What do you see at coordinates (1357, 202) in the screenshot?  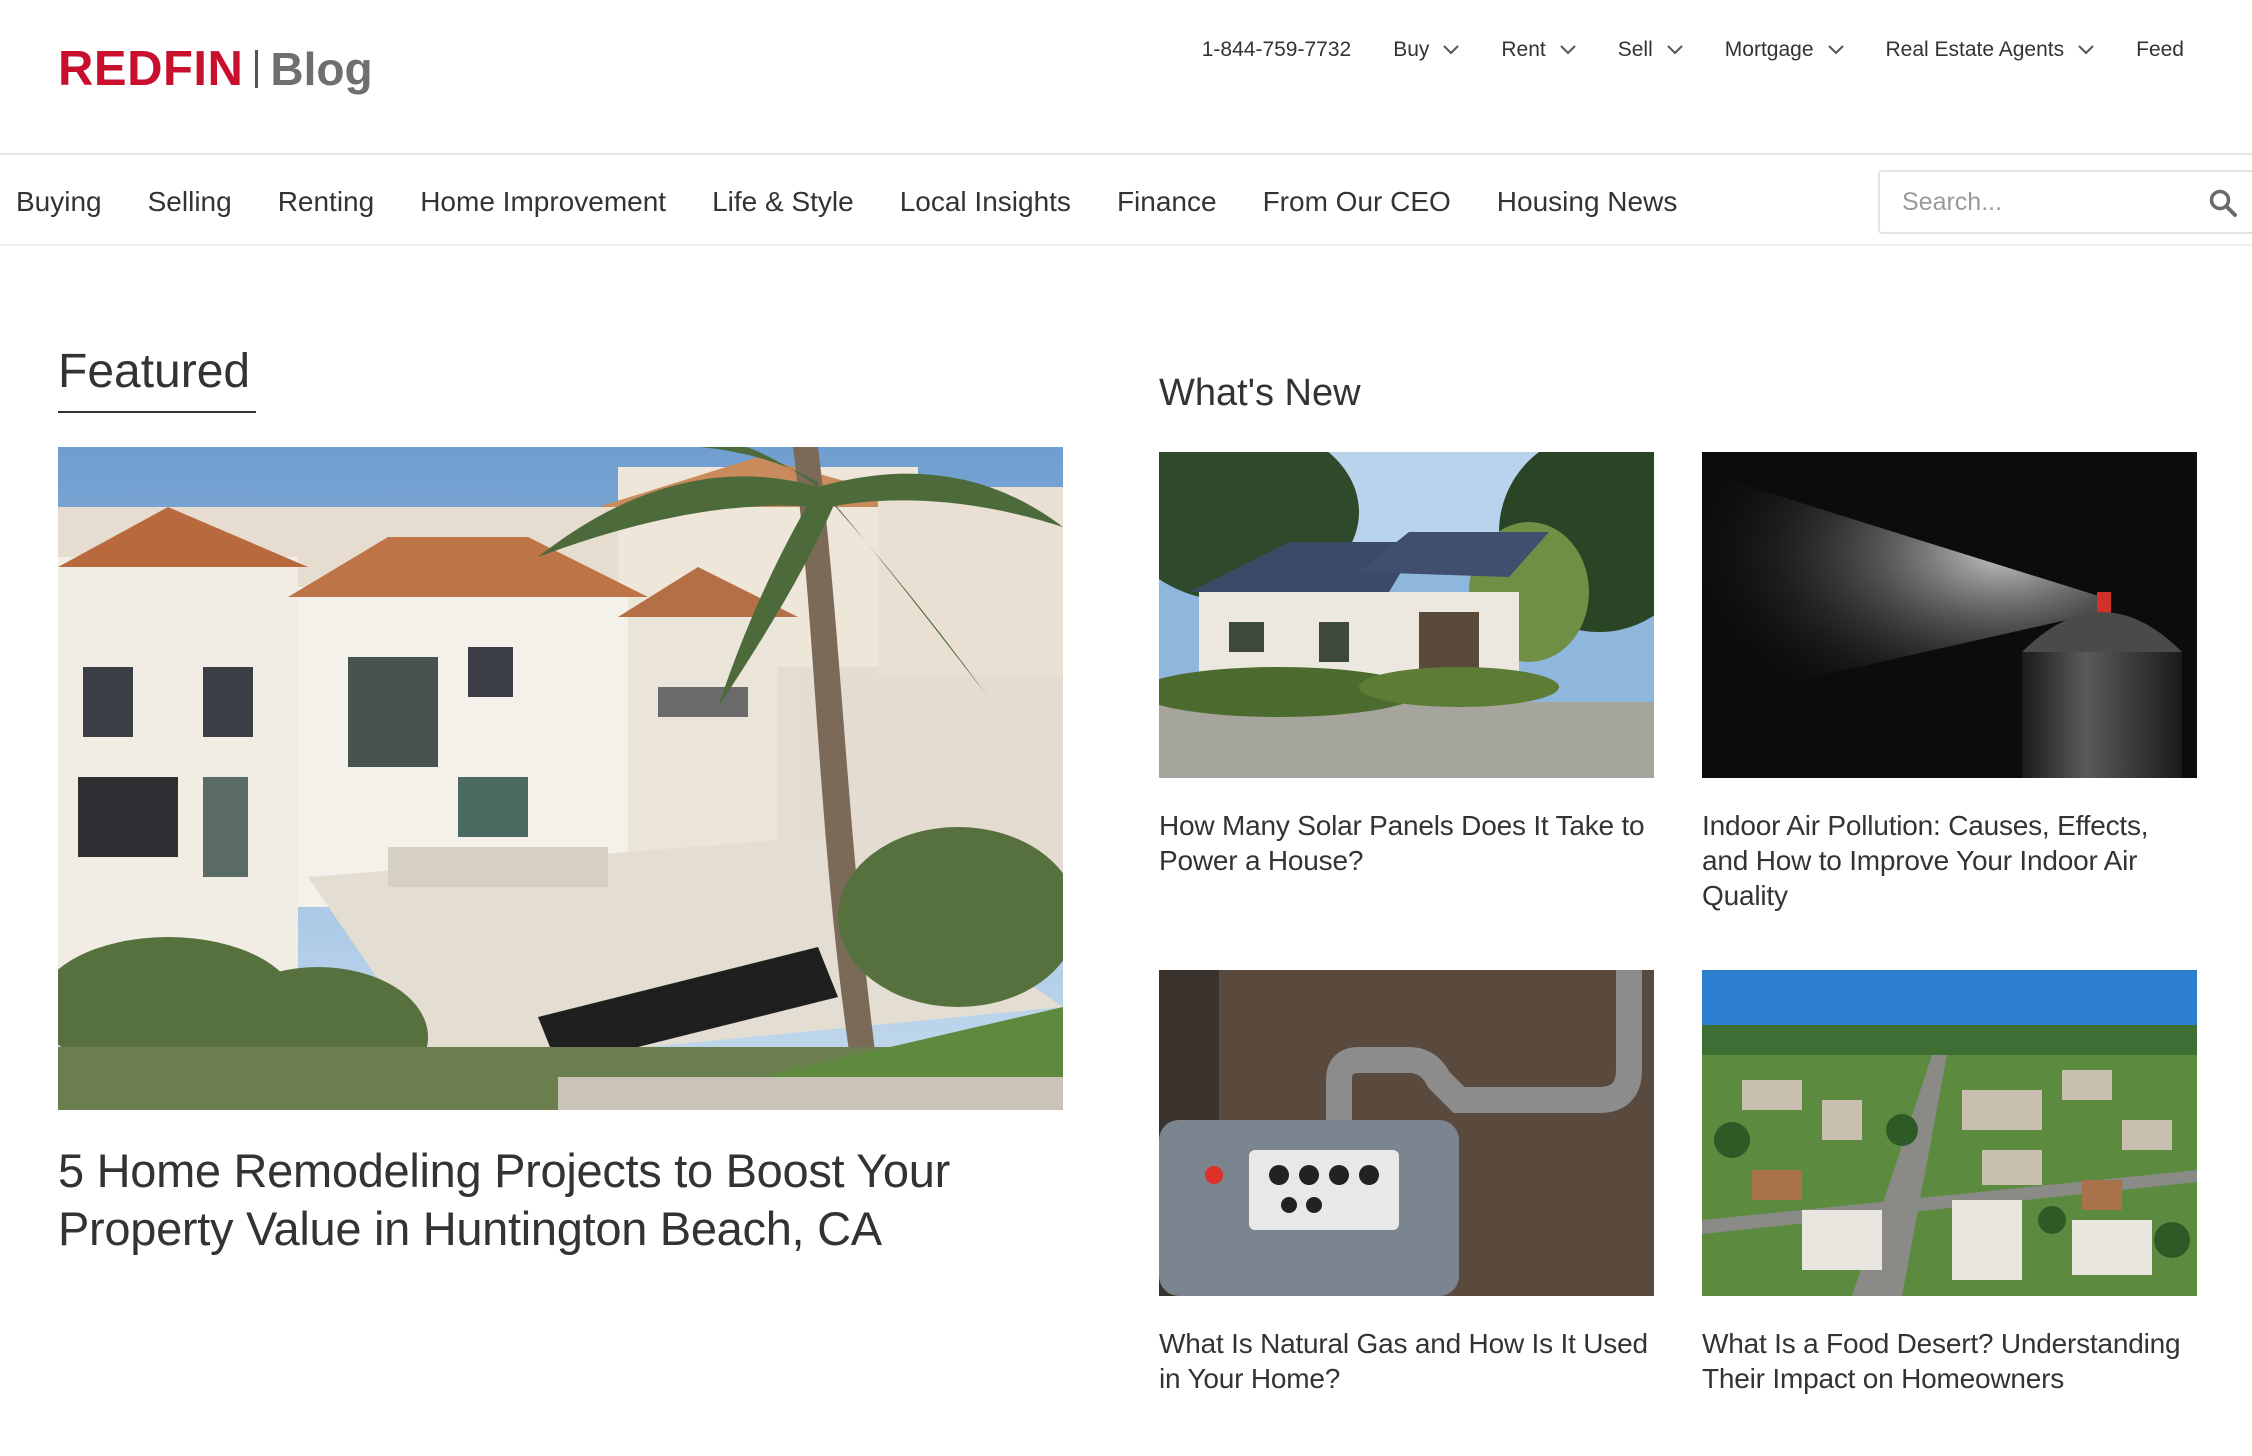 I see `category-from-our-ceo: From Our CEO` at bounding box center [1357, 202].